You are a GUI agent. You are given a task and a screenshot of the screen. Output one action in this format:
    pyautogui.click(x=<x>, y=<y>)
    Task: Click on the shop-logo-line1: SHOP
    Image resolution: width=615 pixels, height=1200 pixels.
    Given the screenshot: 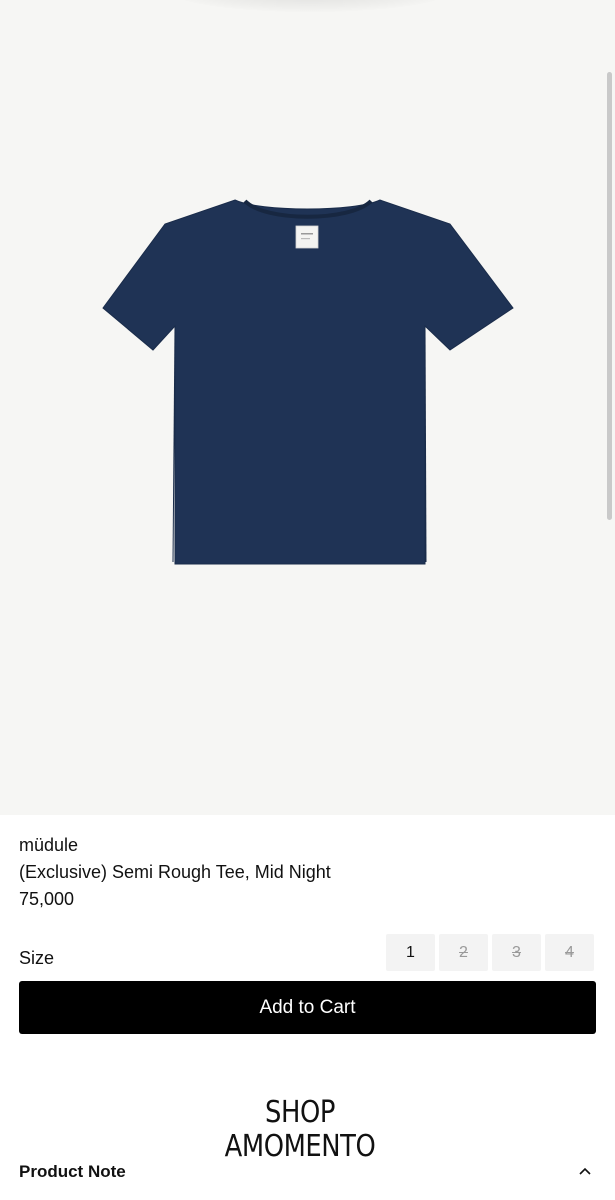 What is the action you would take?
    pyautogui.click(x=300, y=1112)
    